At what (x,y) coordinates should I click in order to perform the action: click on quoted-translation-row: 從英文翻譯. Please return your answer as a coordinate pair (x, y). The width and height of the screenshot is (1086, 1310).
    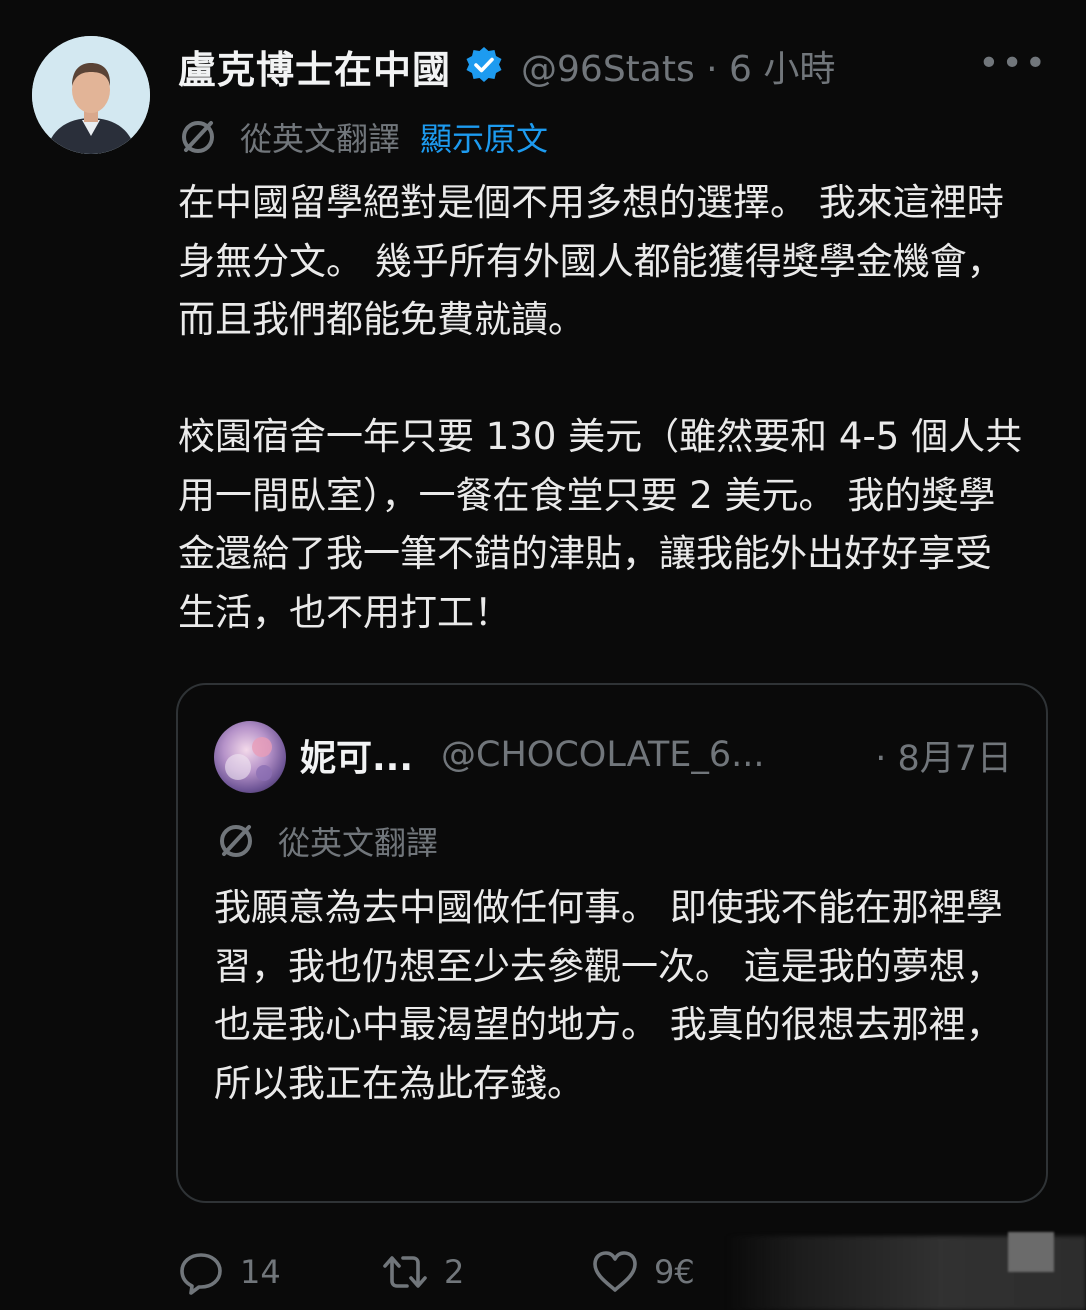
    Looking at the image, I should click on (327, 841).